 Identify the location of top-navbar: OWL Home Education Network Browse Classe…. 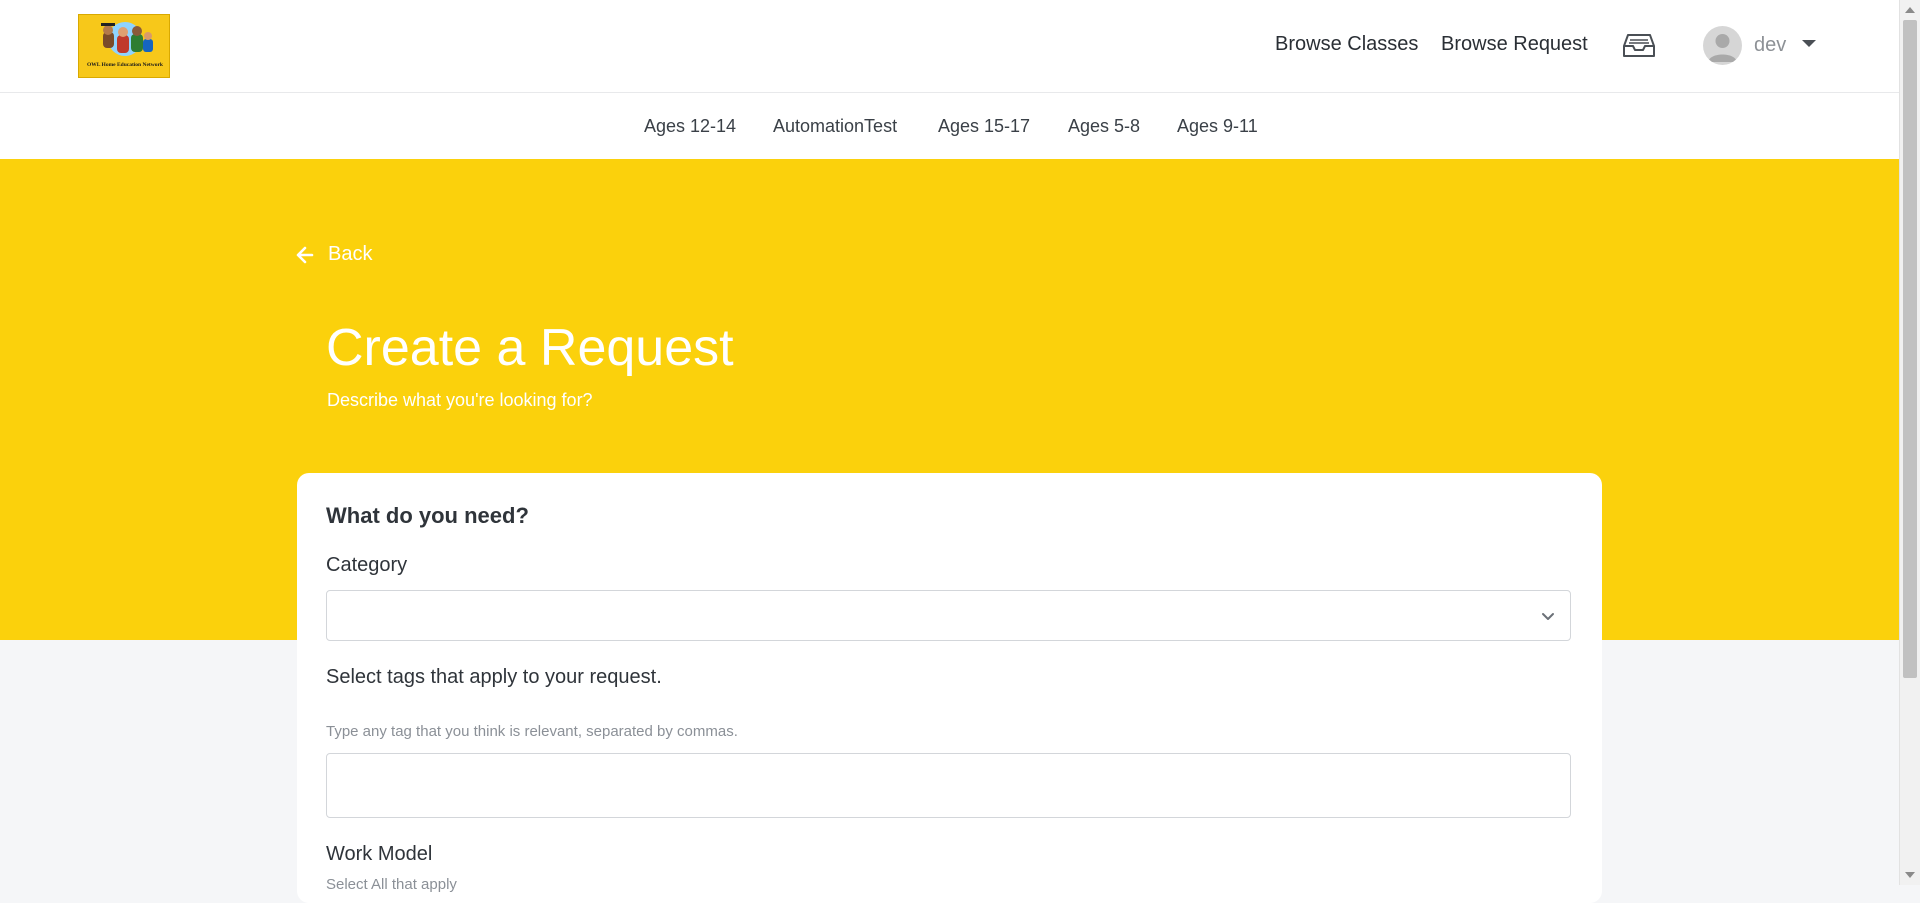
(949, 46).